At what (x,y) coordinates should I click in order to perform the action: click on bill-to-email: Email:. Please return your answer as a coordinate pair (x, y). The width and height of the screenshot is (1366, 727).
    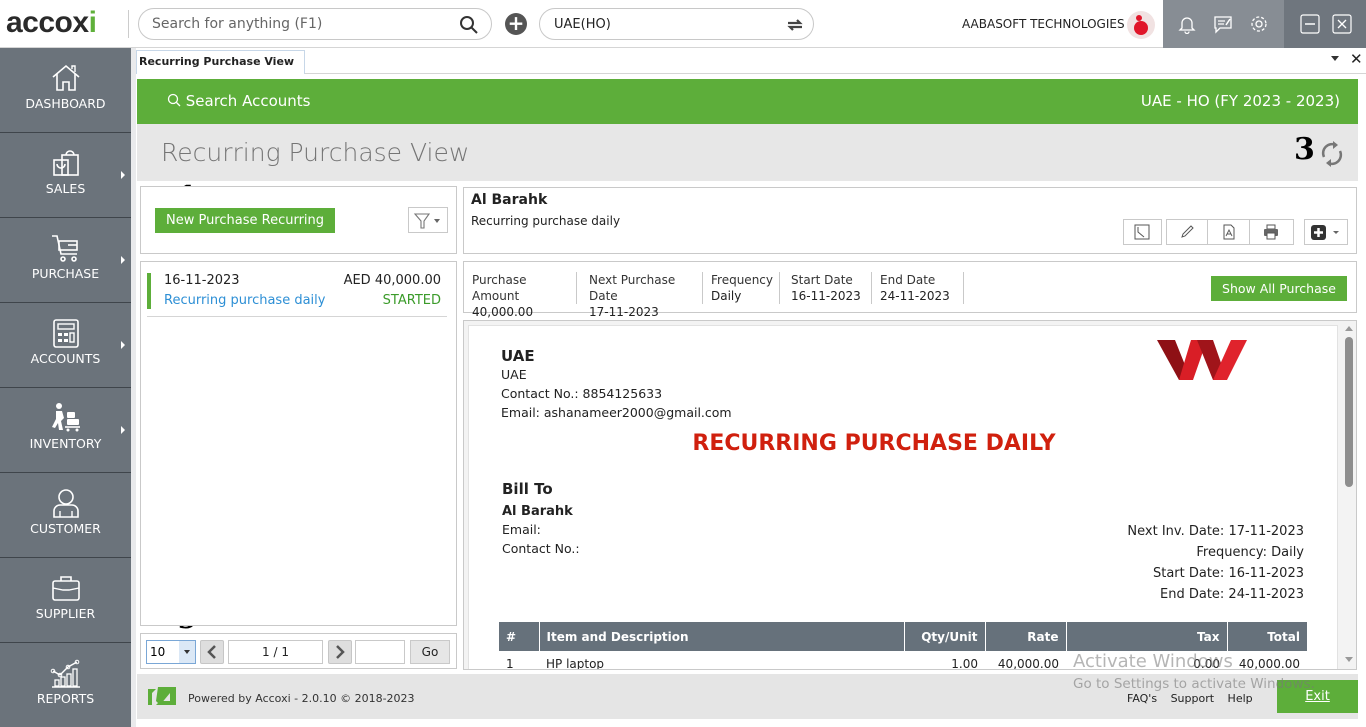
    Looking at the image, I should click on (521, 529).